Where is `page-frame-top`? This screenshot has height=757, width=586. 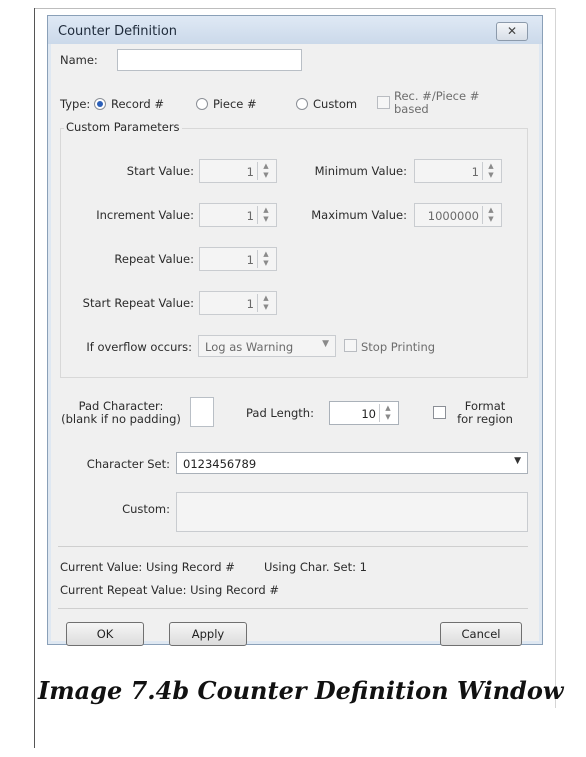
page-frame-top is located at coordinates (295, 8).